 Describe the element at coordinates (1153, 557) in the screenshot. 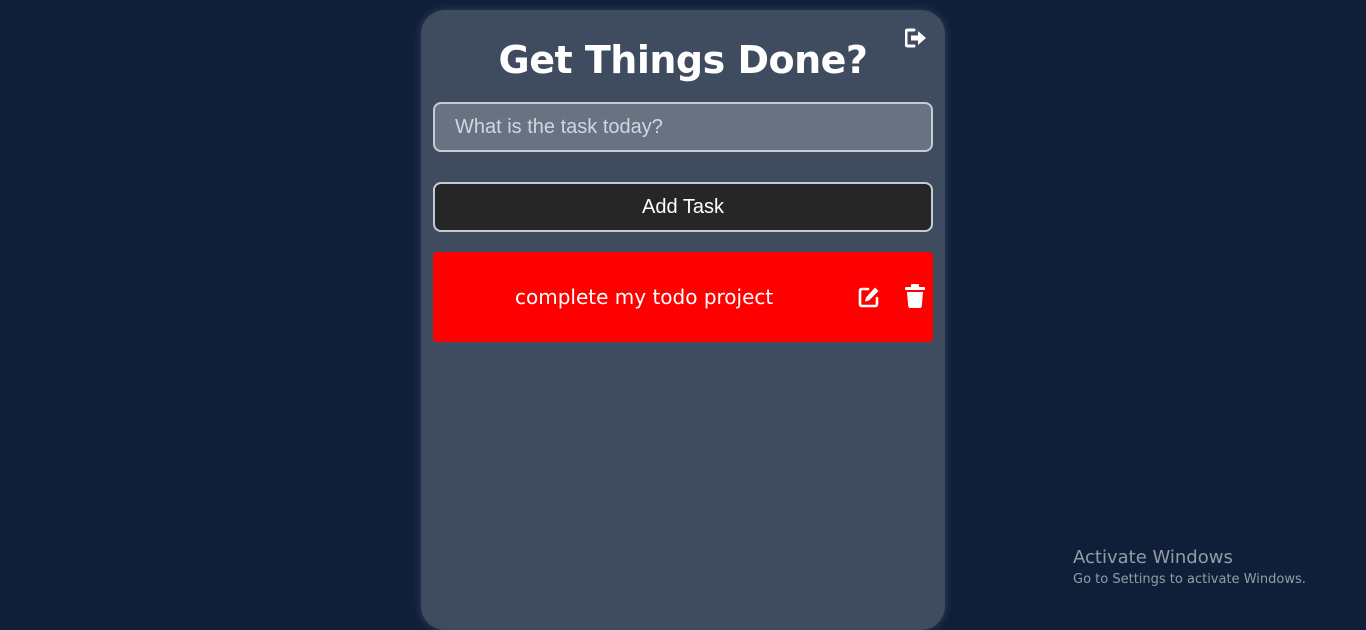

I see `watermark-title: Activate Windows` at that location.